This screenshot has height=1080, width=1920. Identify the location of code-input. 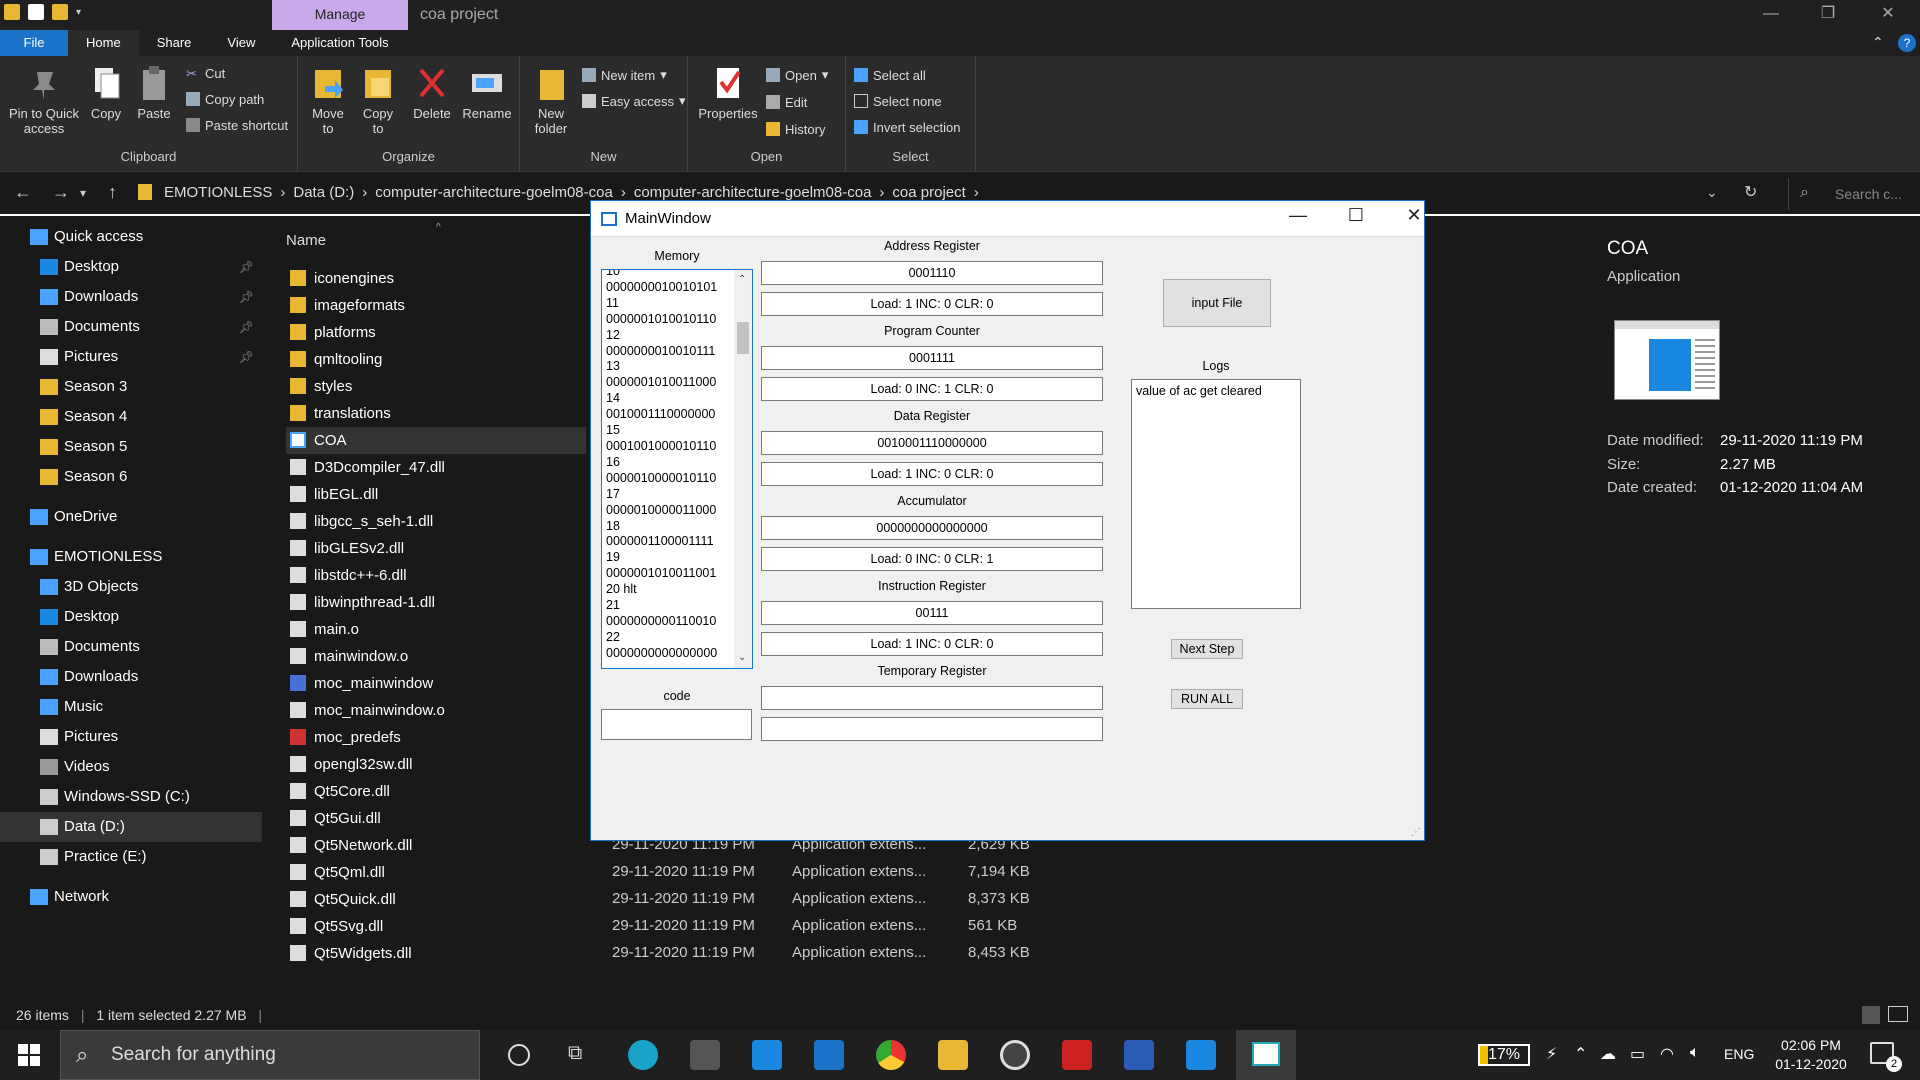
(676, 724).